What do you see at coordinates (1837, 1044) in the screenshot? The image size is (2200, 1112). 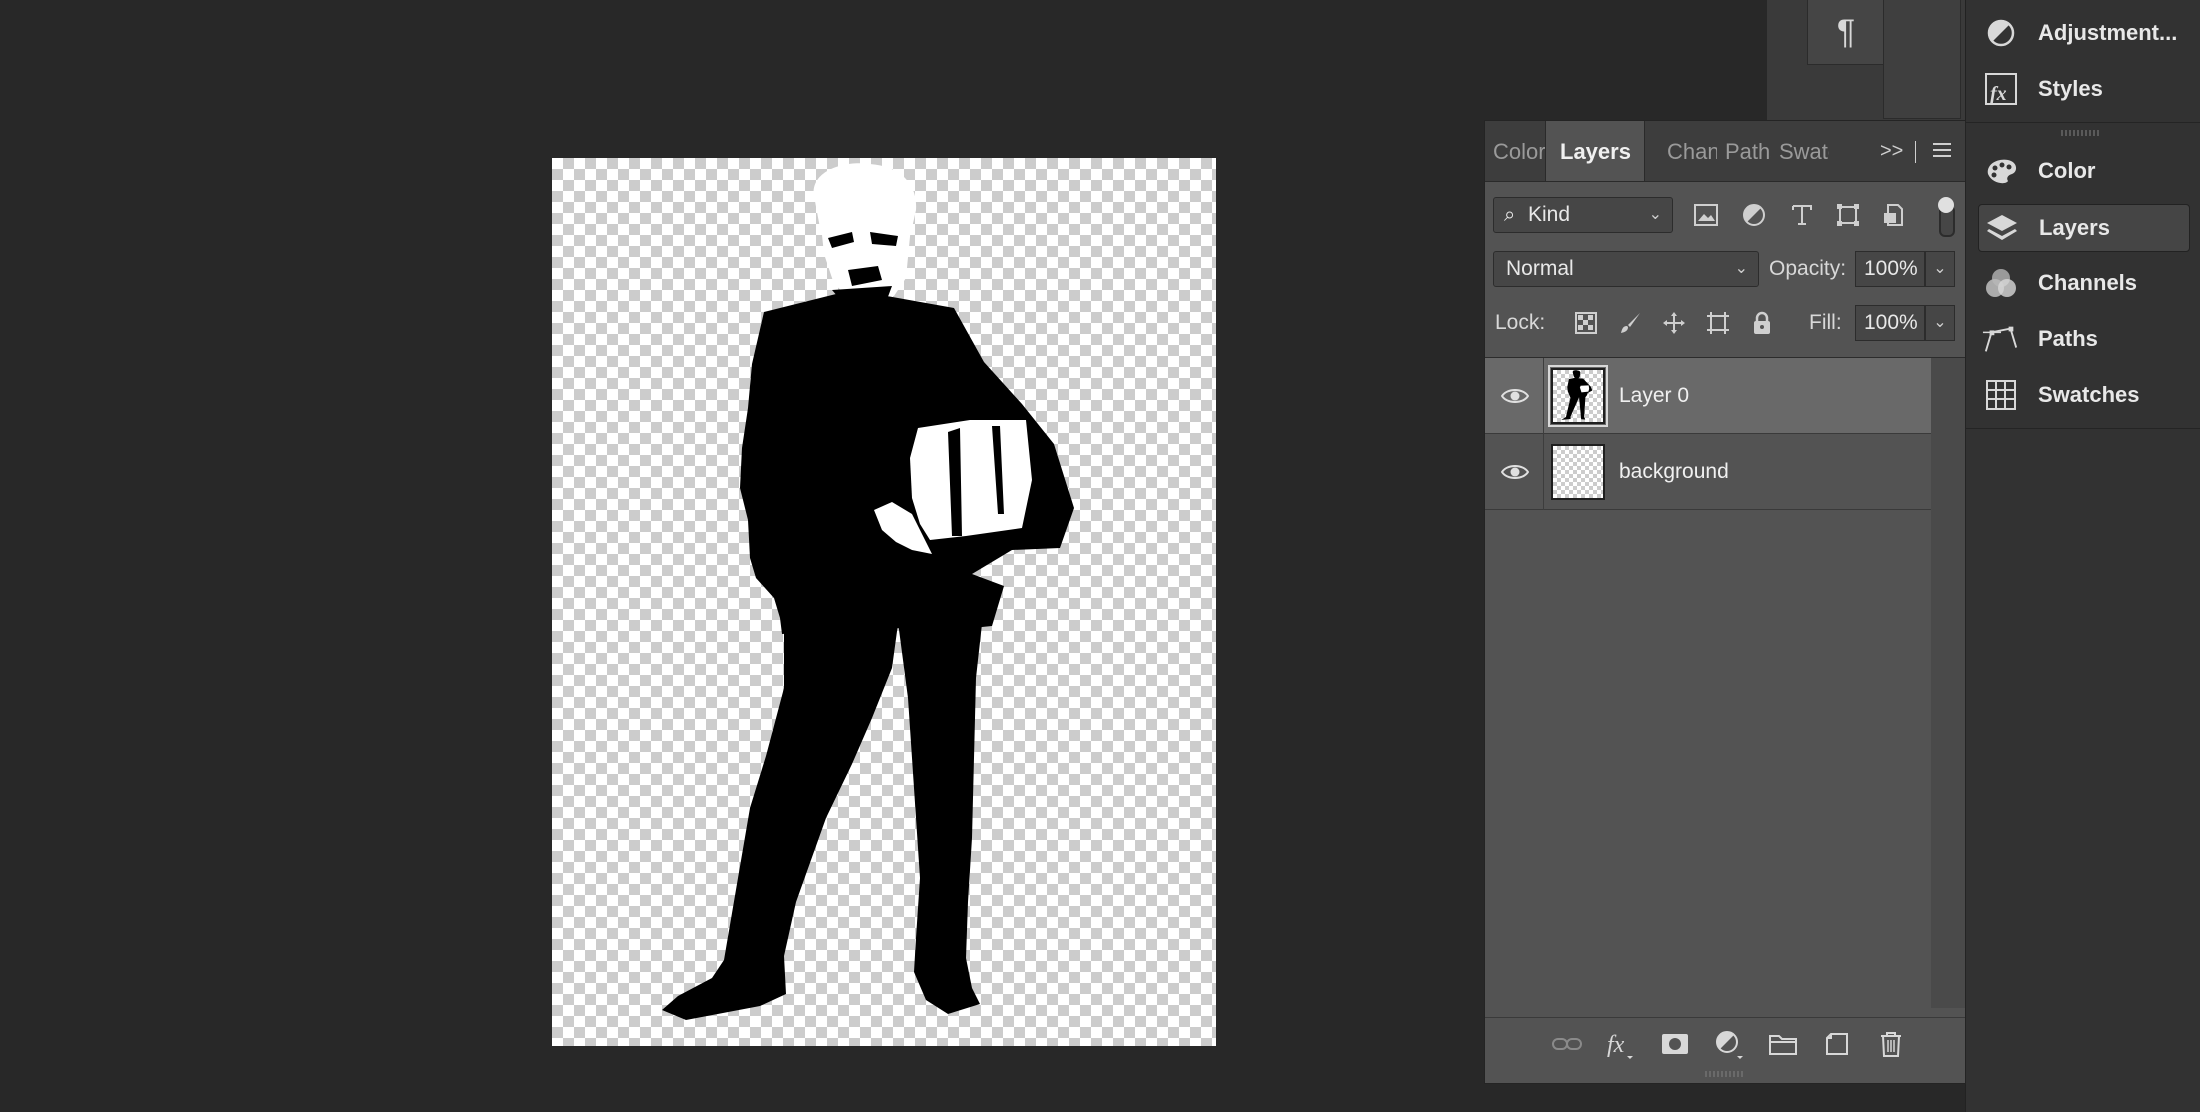 I see `new-layer-icon` at bounding box center [1837, 1044].